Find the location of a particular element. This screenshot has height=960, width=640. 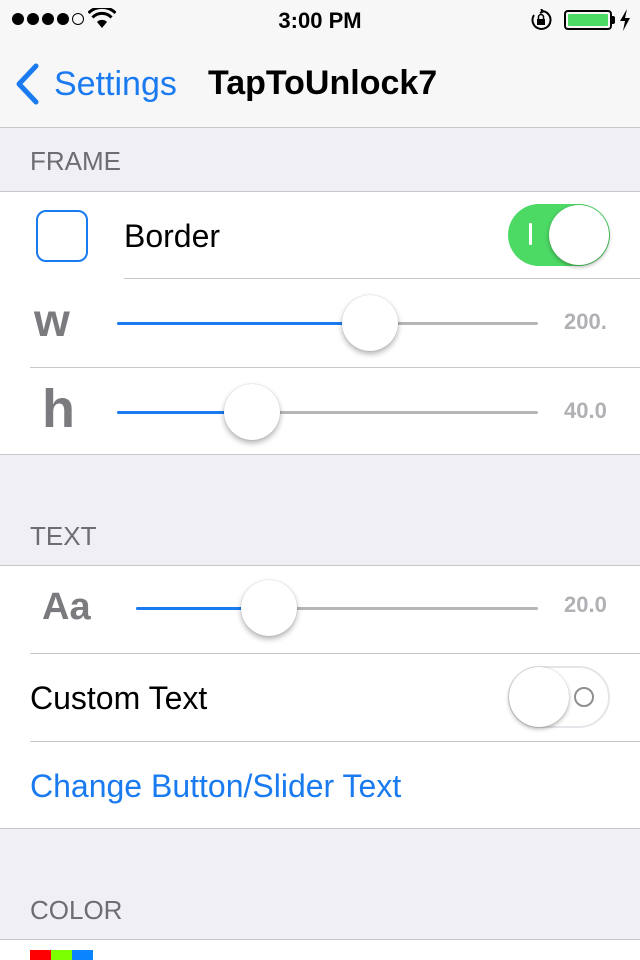

change-text-row: Change Button/Slider Text is located at coordinates (320, 786).